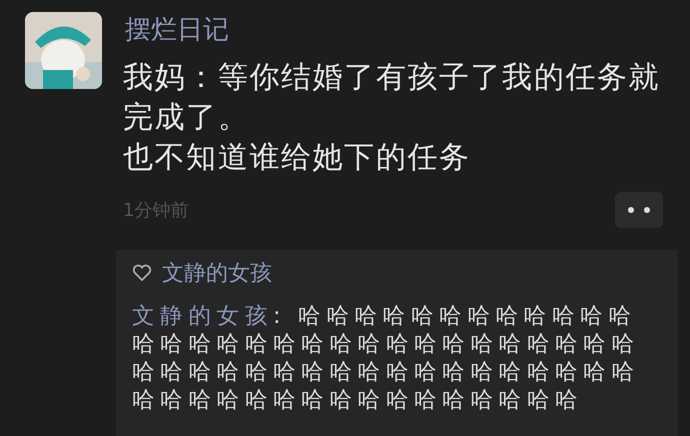 Image resolution: width=690 pixels, height=436 pixels. Describe the element at coordinates (155, 210) in the screenshot. I see `post-time: 1分钟前` at that location.